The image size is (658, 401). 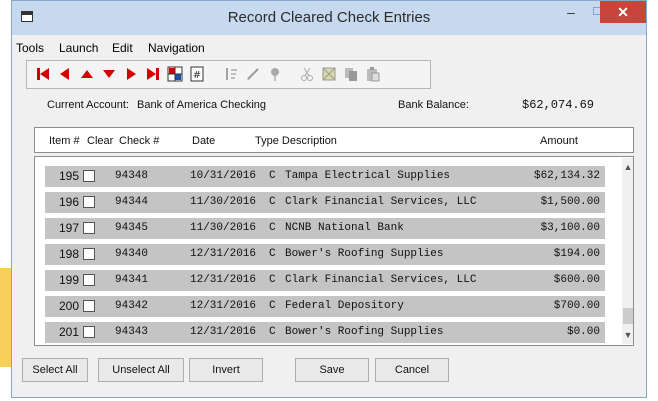 I want to click on description: NCNB National Bank, so click(x=344, y=228).